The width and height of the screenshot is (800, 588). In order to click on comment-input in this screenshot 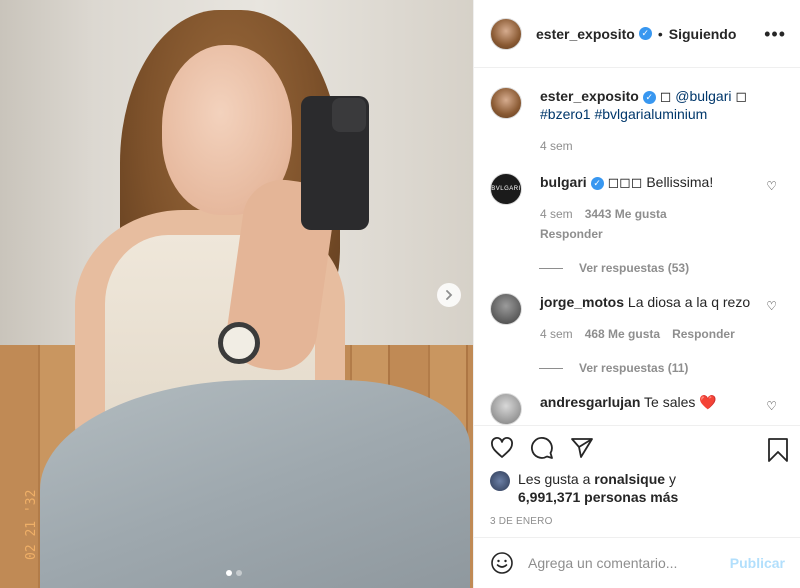, I will do `click(629, 563)`.